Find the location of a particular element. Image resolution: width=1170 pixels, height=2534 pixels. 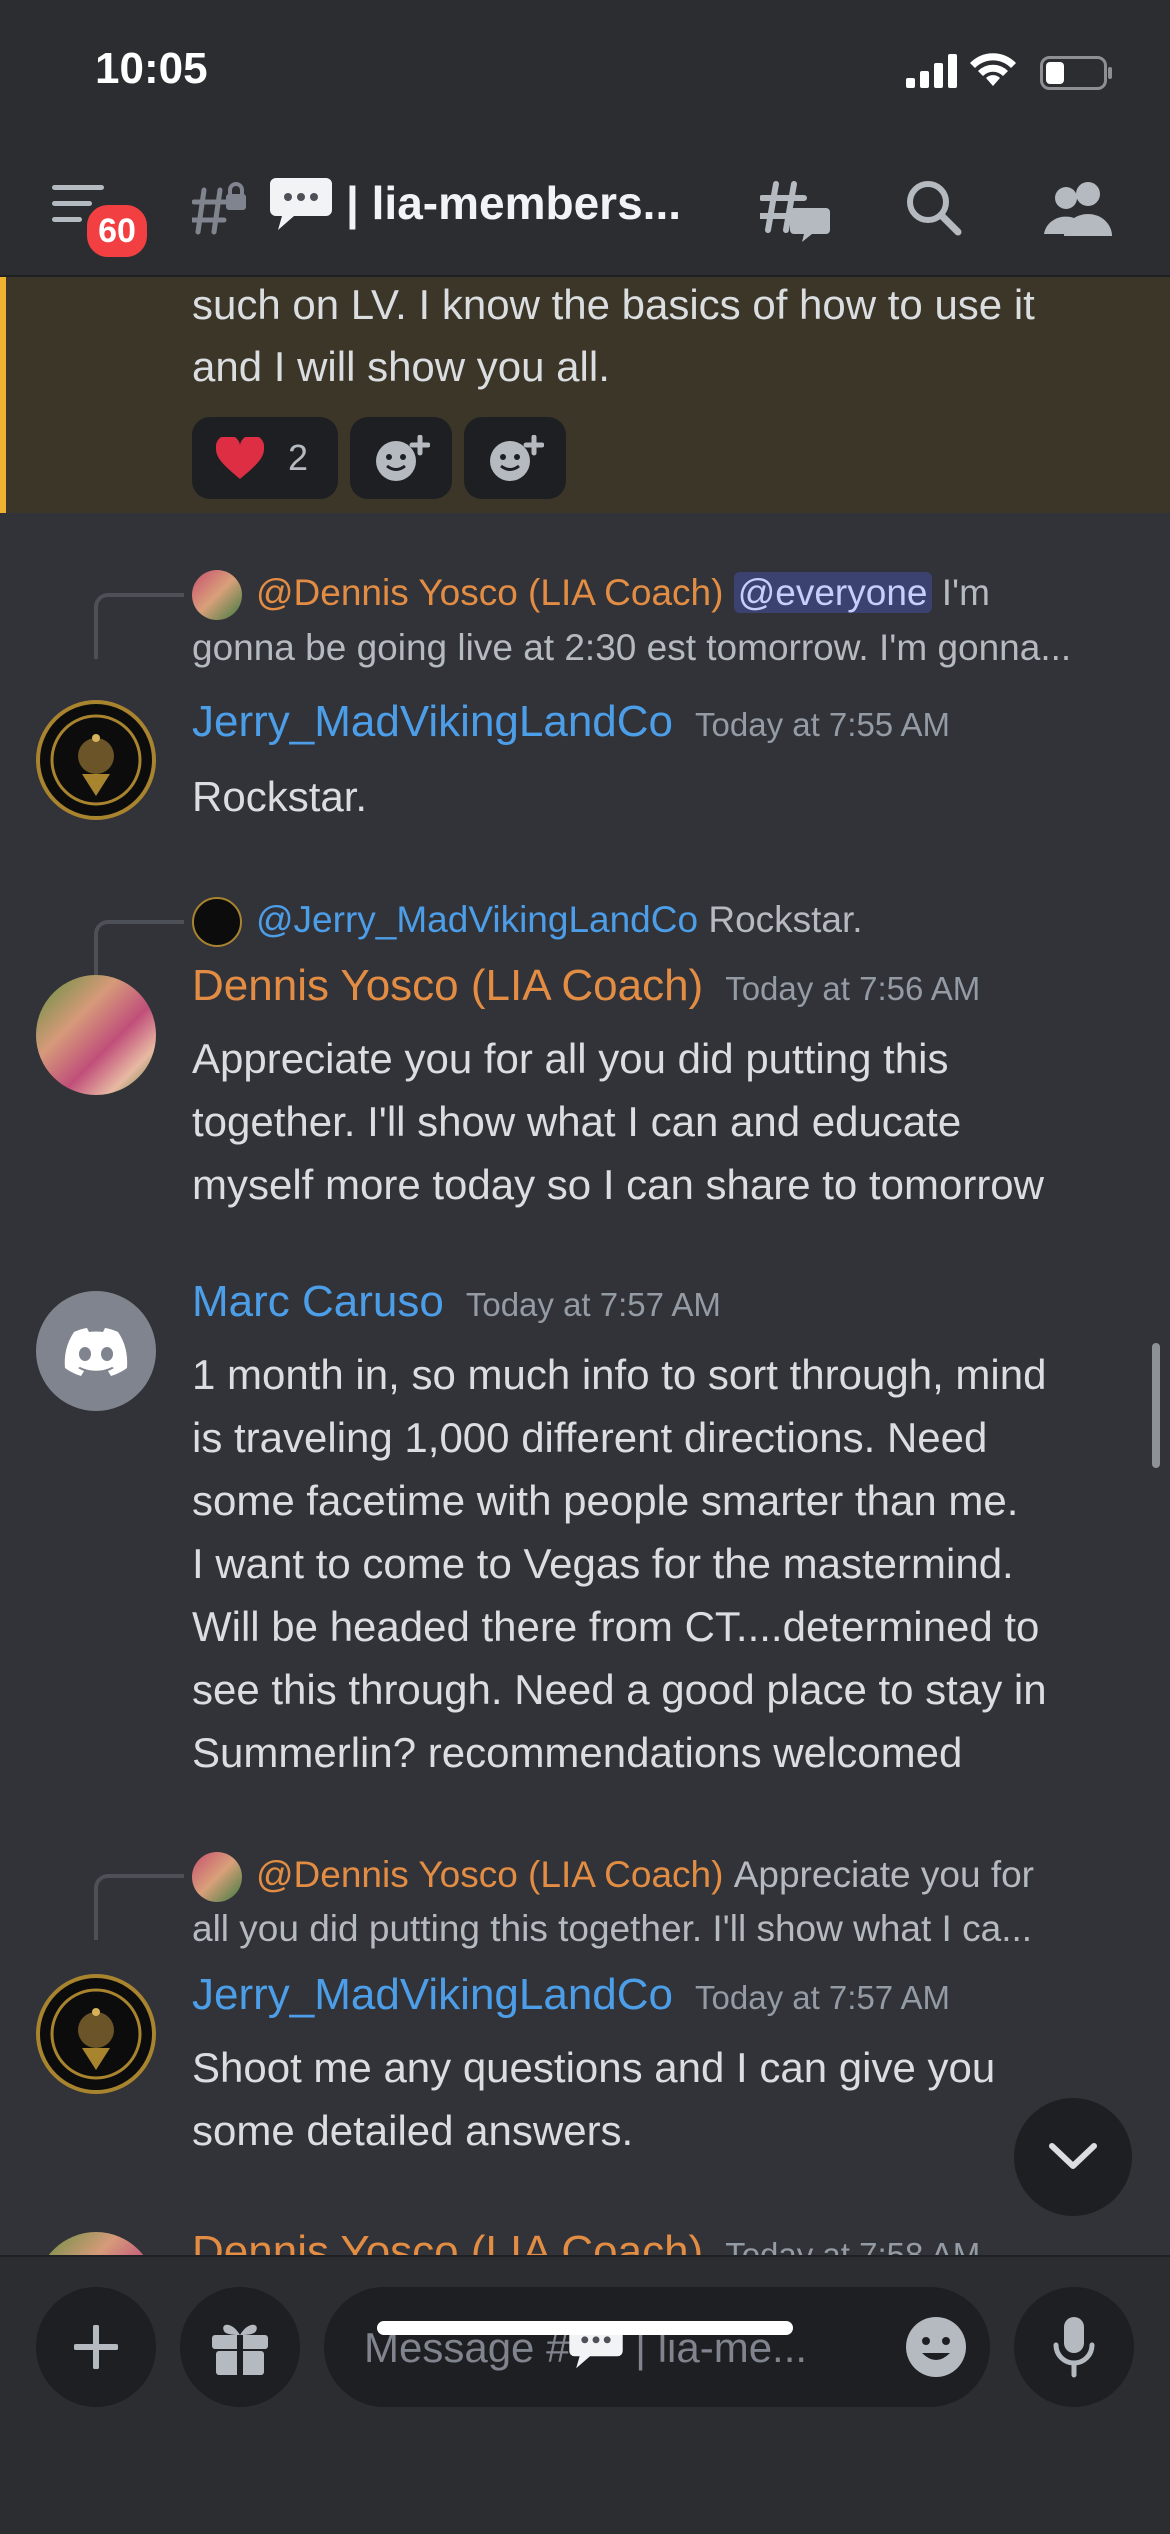

message-author: Marc Caruso Today at 7:57 AM is located at coordinates (456, 1302).